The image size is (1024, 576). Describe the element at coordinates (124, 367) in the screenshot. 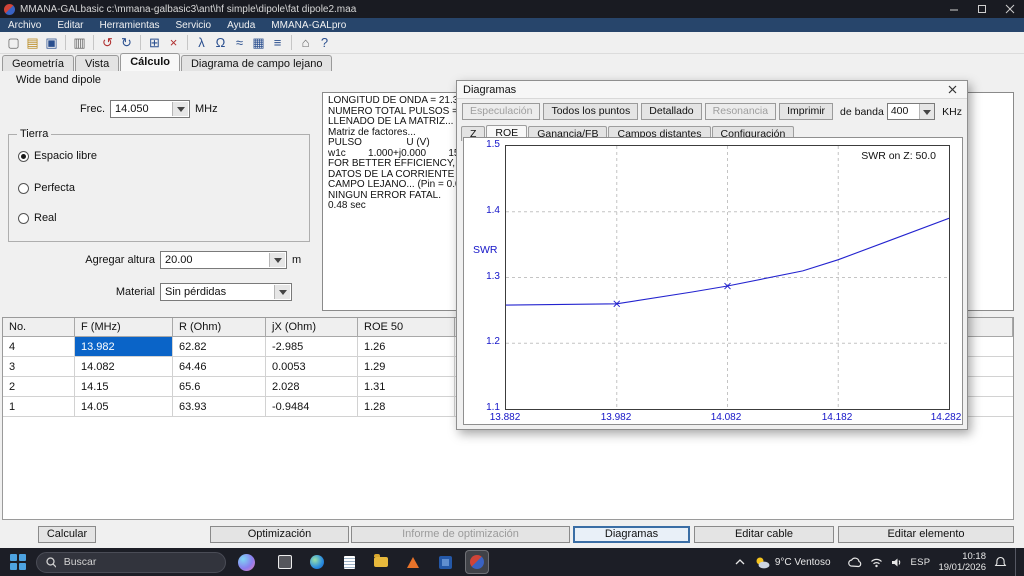

I see `cell-f: 14.082` at that location.